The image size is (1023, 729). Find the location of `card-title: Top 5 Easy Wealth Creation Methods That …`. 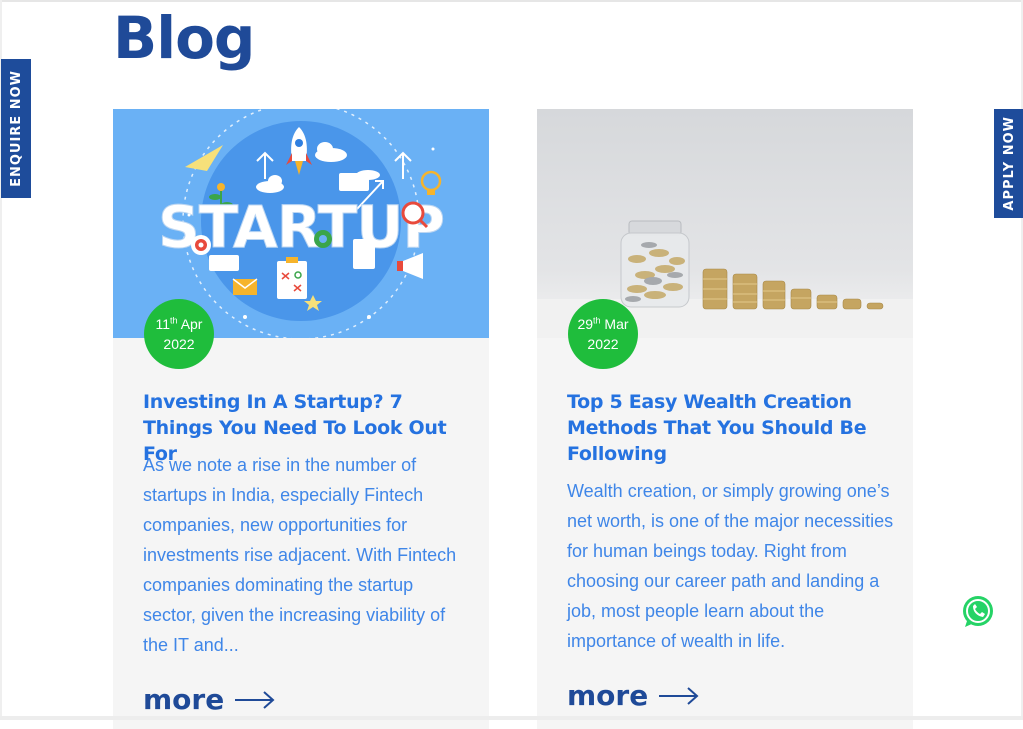

card-title: Top 5 Easy Wealth Creation Methods That … is located at coordinates (729, 428).